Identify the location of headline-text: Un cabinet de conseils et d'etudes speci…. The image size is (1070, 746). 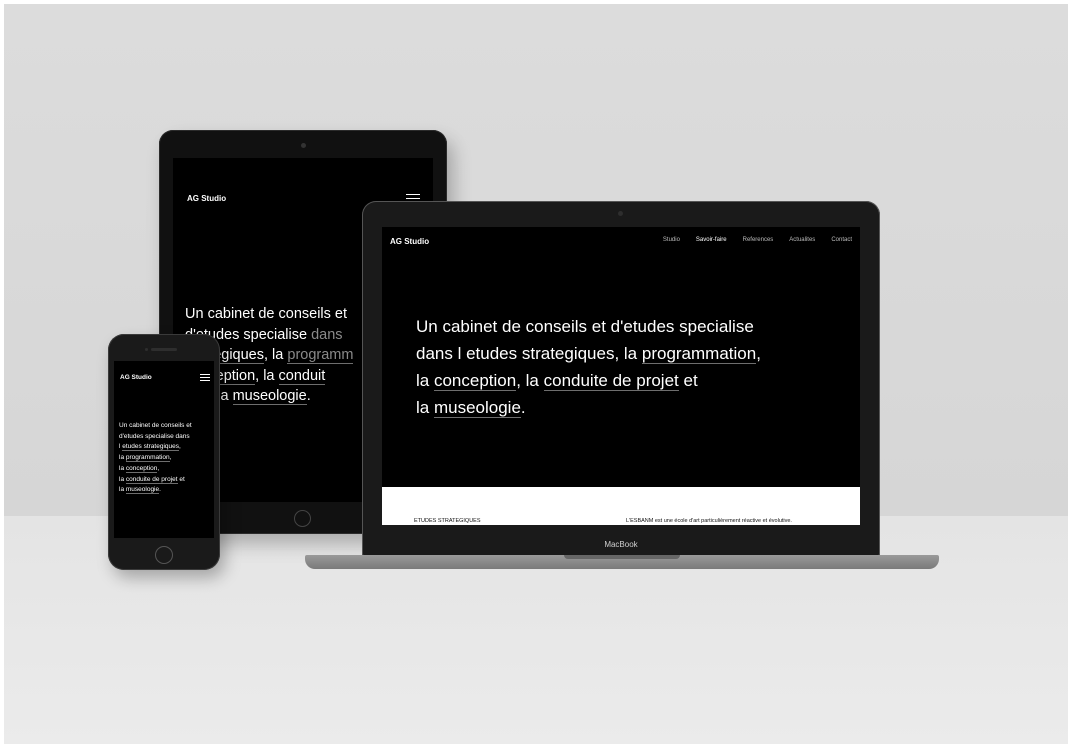
(585, 326).